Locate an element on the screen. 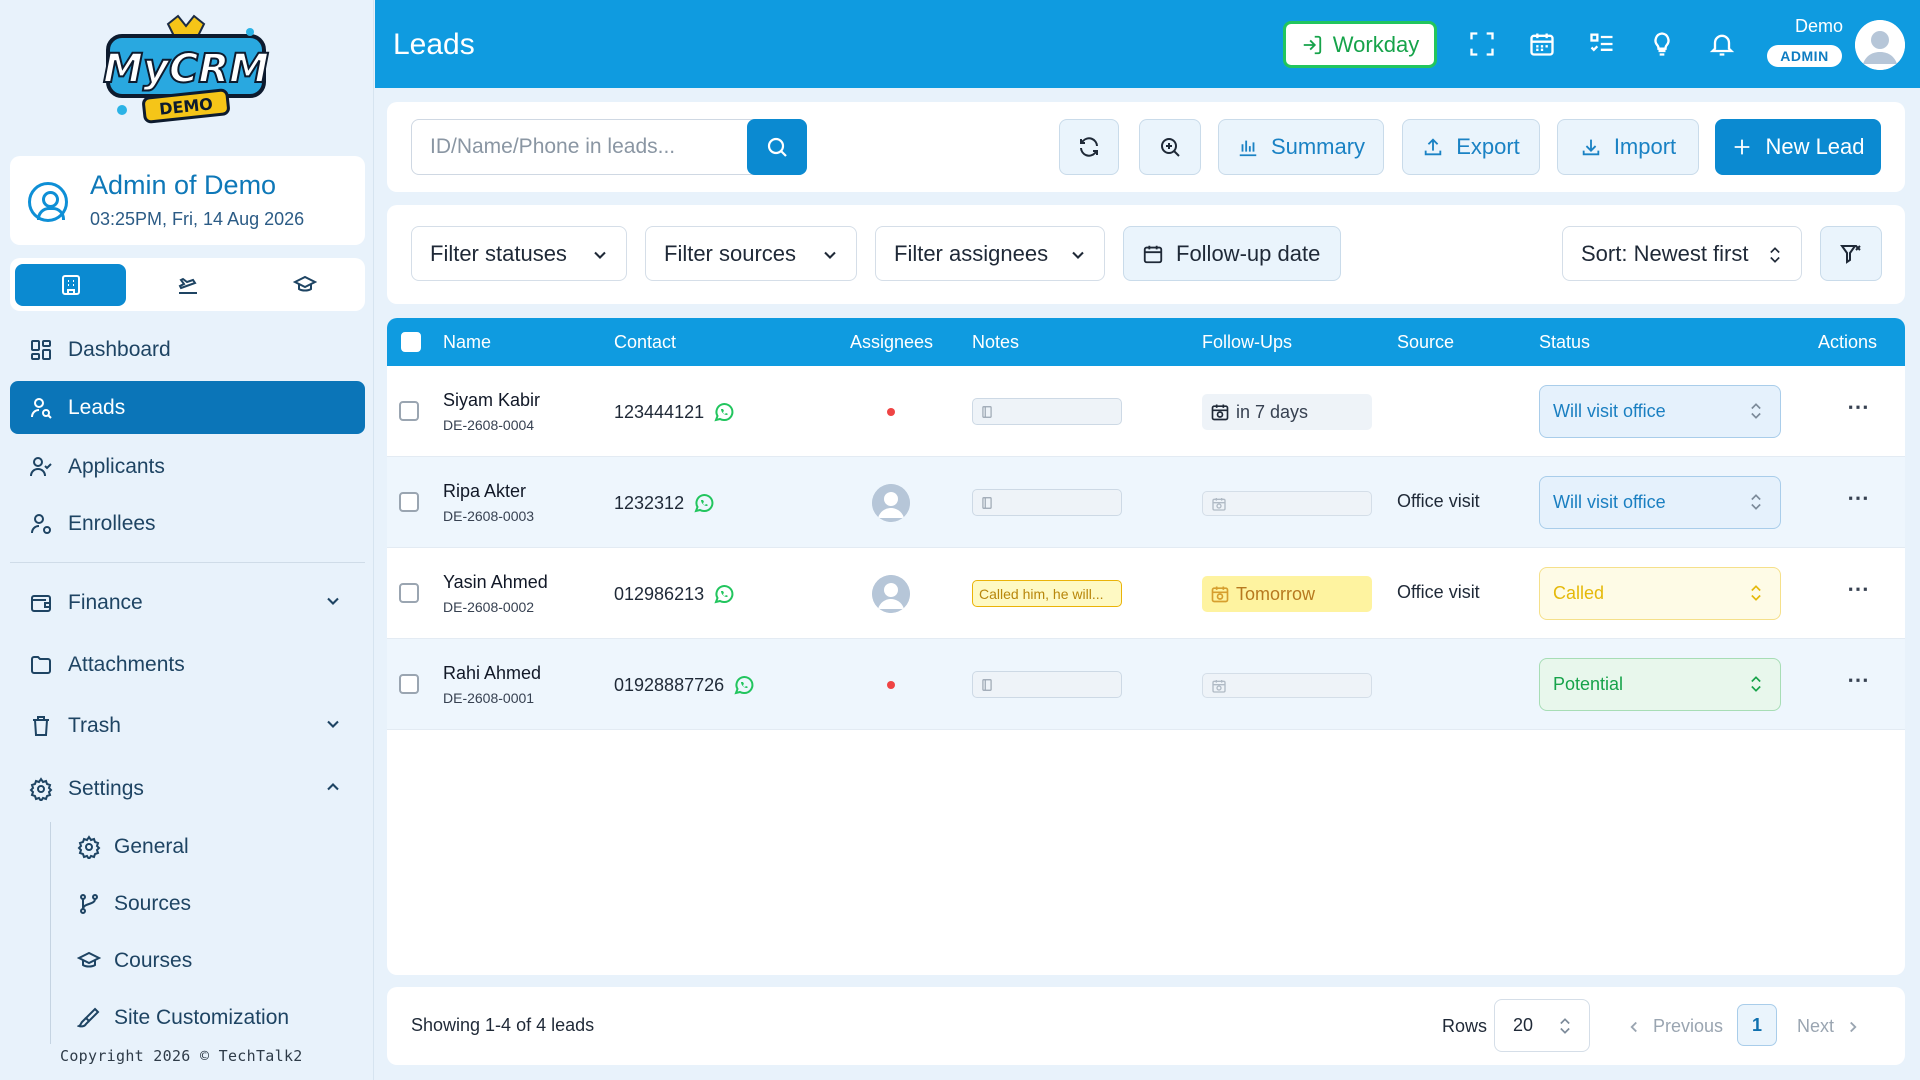  lightbulb-icon is located at coordinates (1662, 44).